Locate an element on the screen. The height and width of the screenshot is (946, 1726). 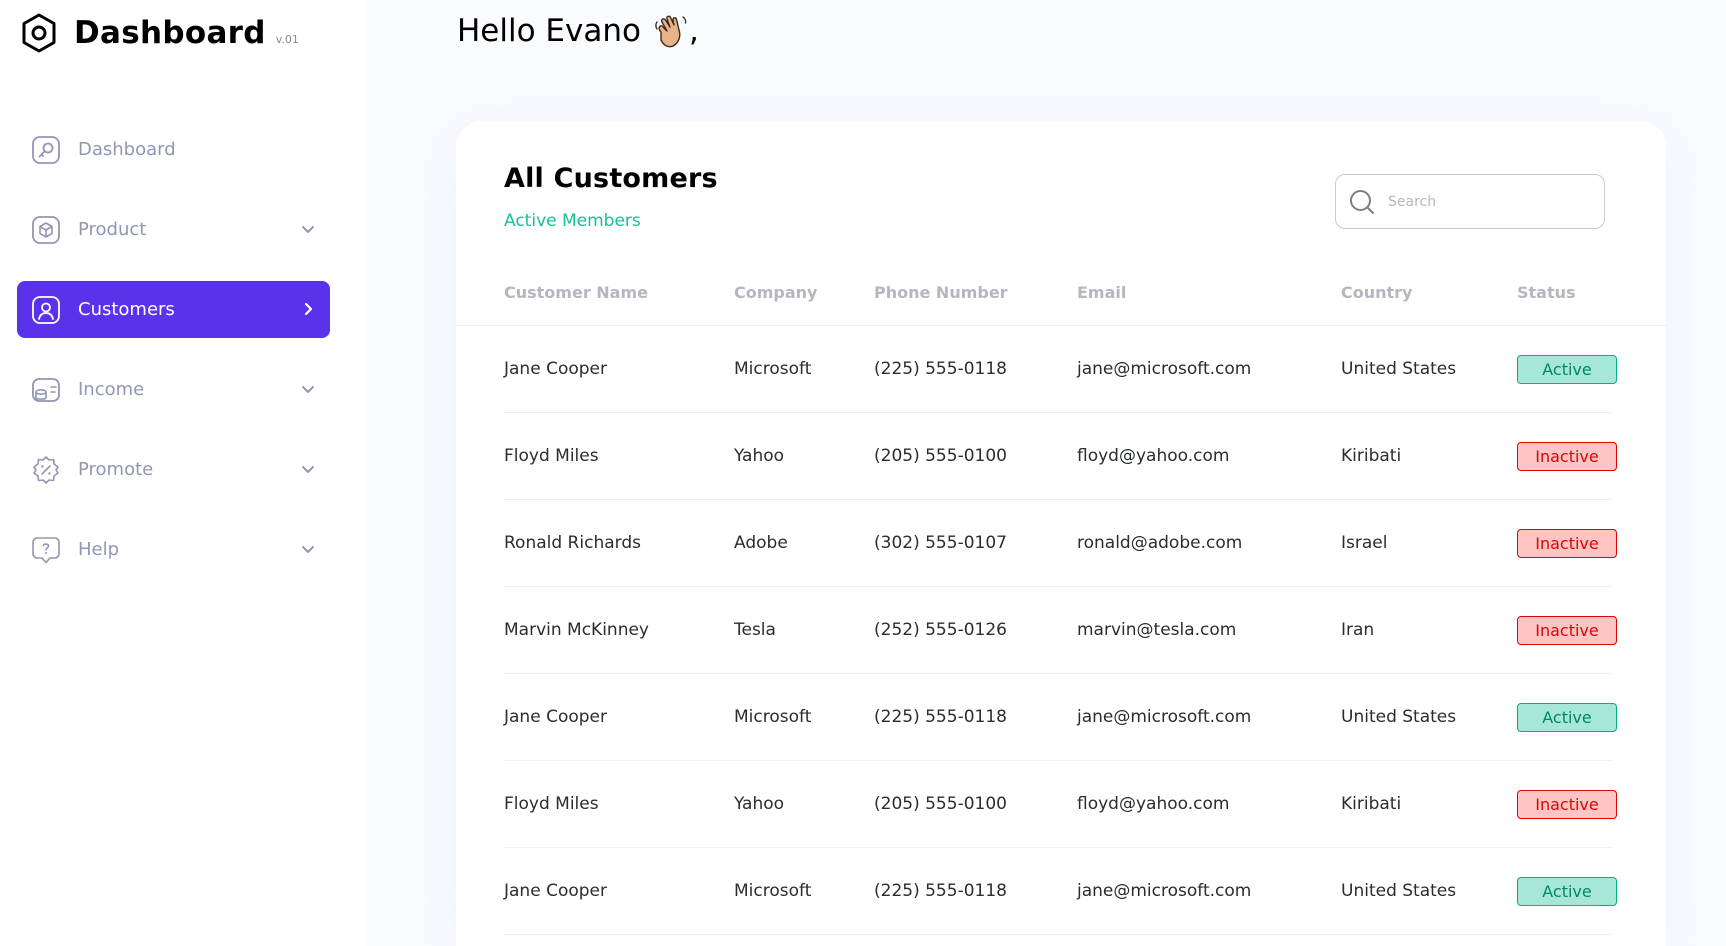
sidebar-item-help: Help is located at coordinates (173, 549).